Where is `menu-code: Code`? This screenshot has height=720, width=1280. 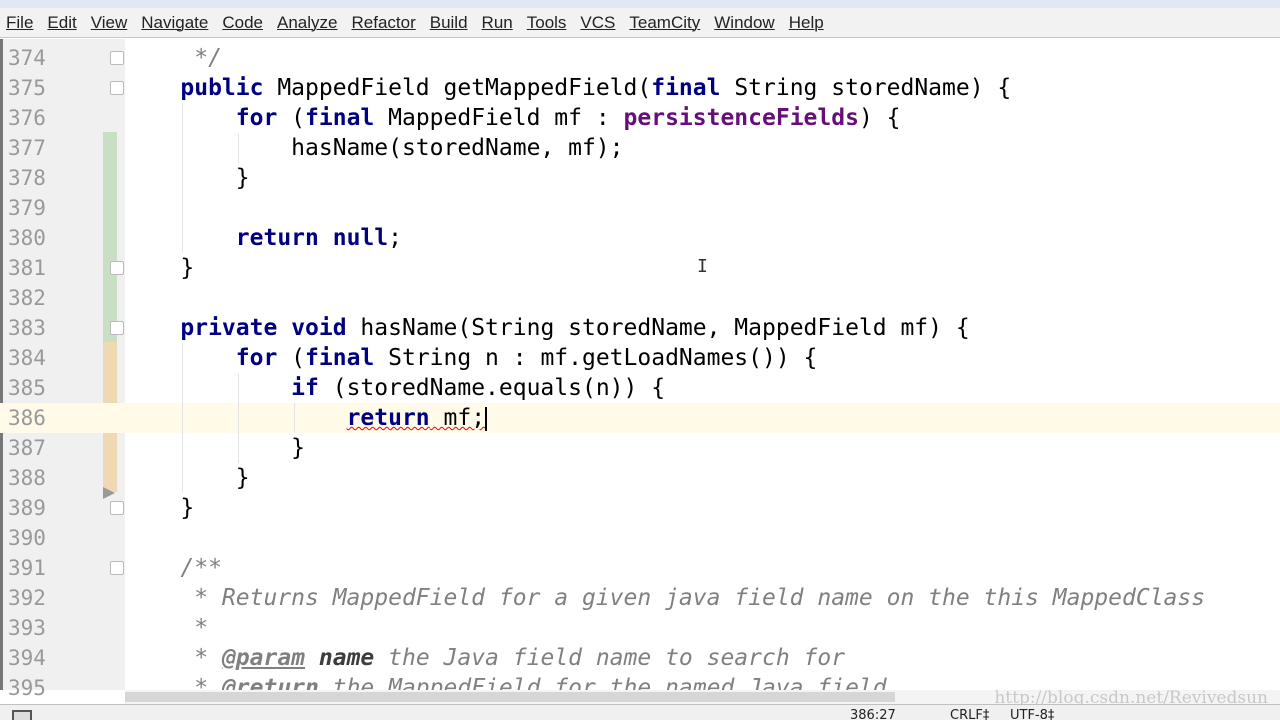 menu-code: Code is located at coordinates (242, 23).